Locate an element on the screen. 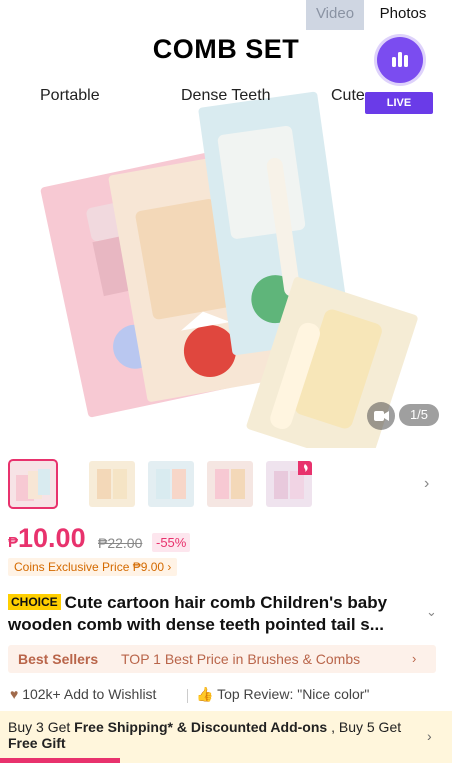 The image size is (452, 763). choice-badge: CHOICE is located at coordinates (34, 602).